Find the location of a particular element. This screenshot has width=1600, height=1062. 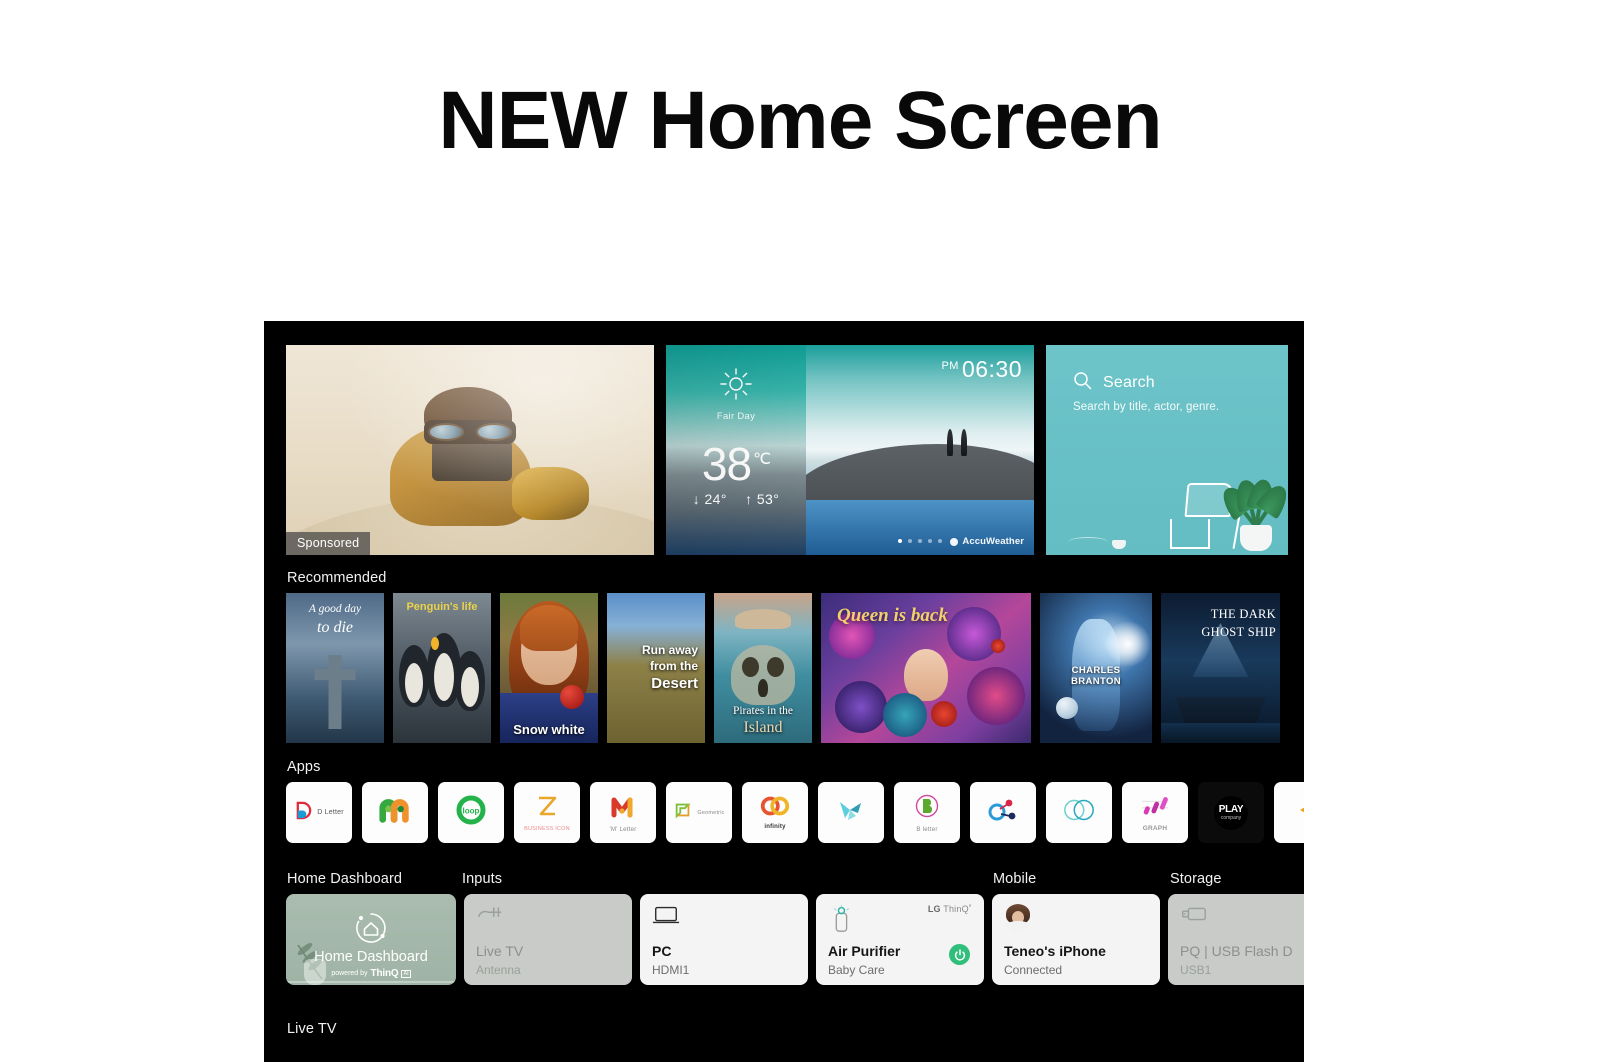

recommended-tile: CHARLES BRANTON is located at coordinates (1096, 668).